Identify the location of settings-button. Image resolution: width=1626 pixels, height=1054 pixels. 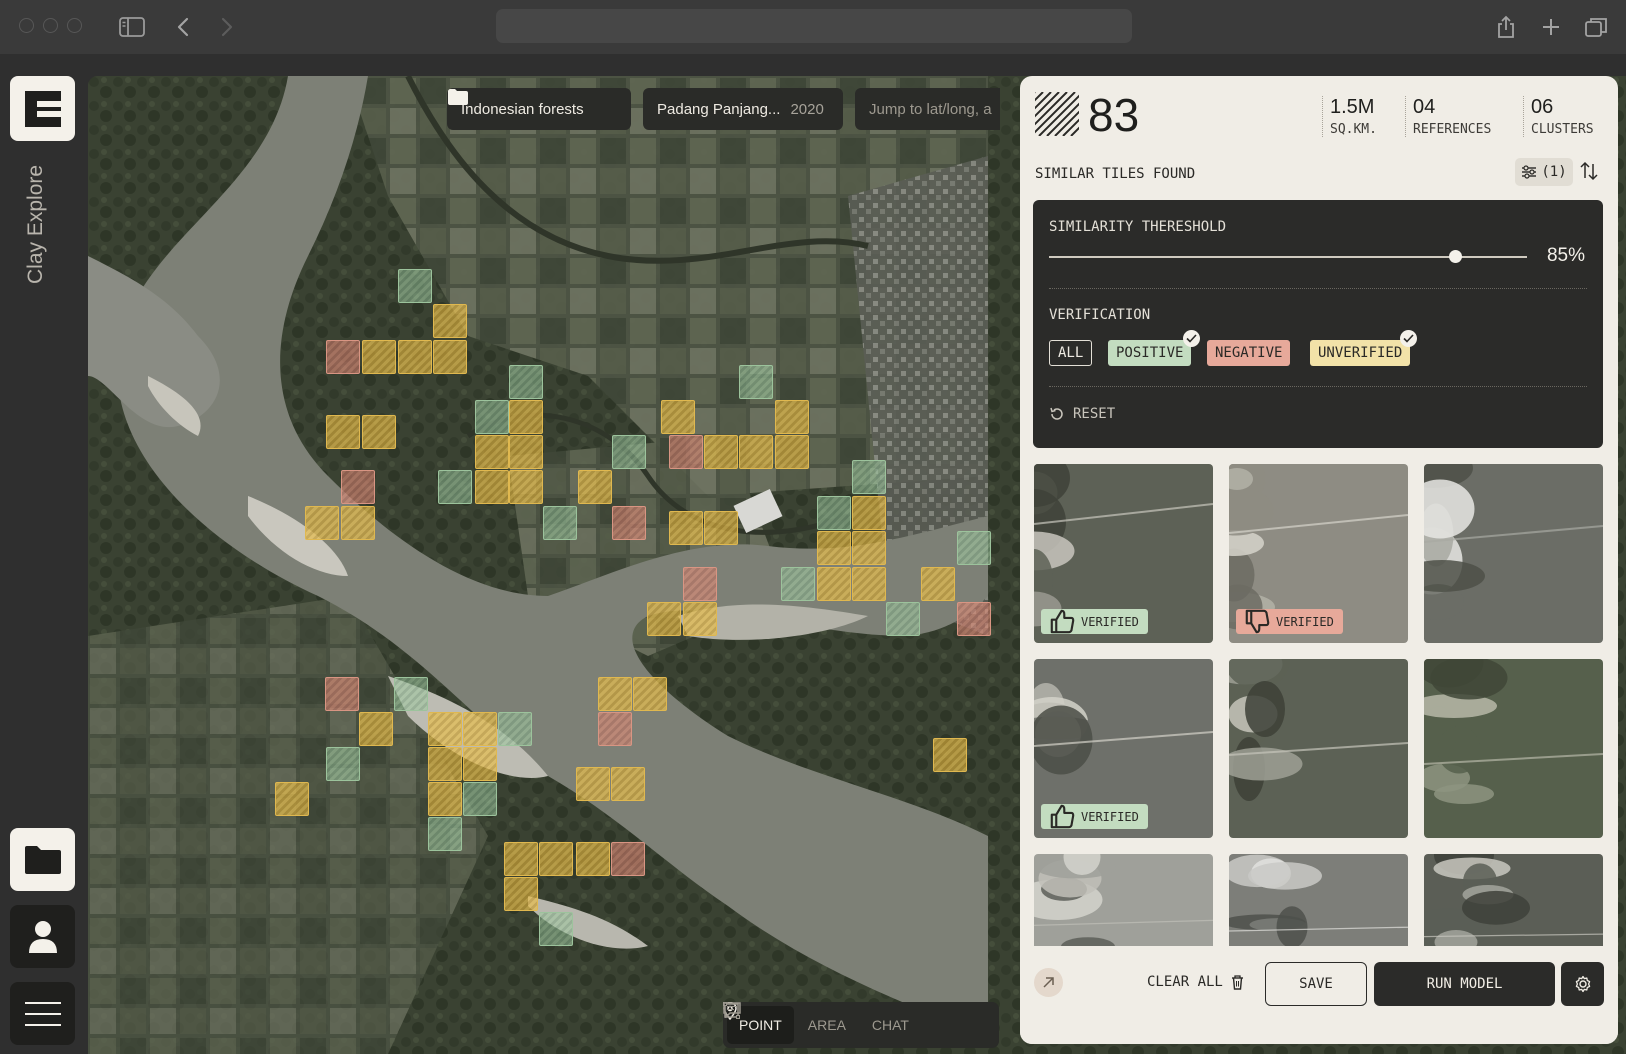
(1582, 984).